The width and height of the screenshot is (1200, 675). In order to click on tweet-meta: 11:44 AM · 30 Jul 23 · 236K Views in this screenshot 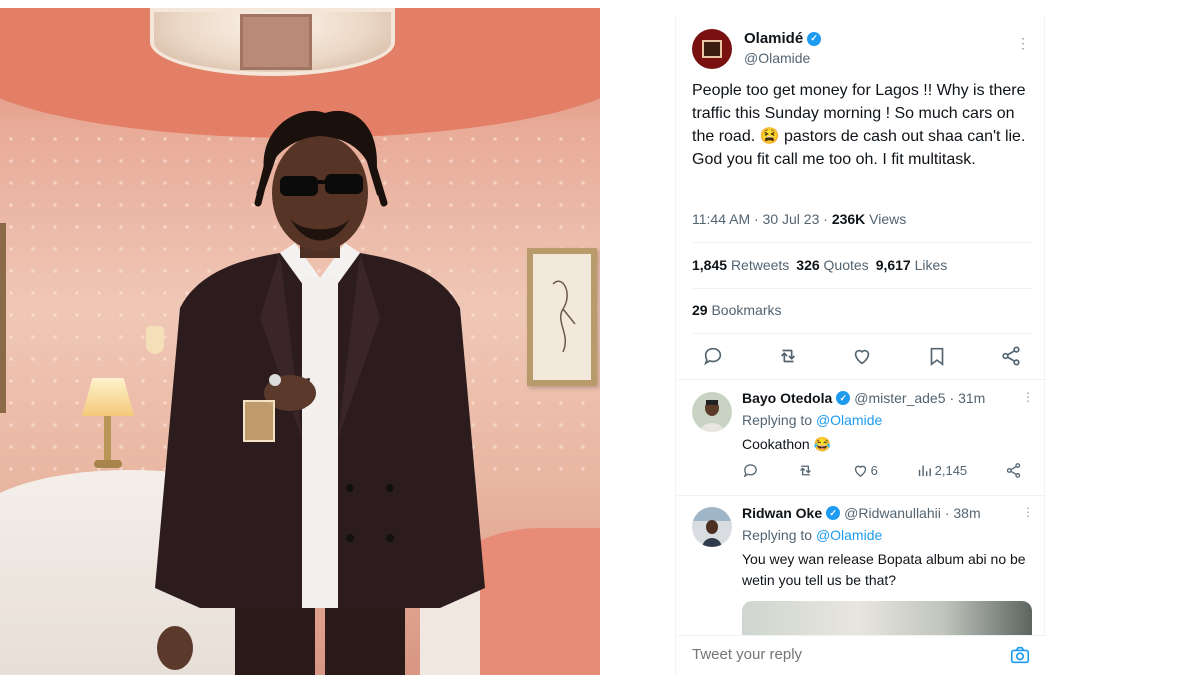, I will do `click(799, 219)`.